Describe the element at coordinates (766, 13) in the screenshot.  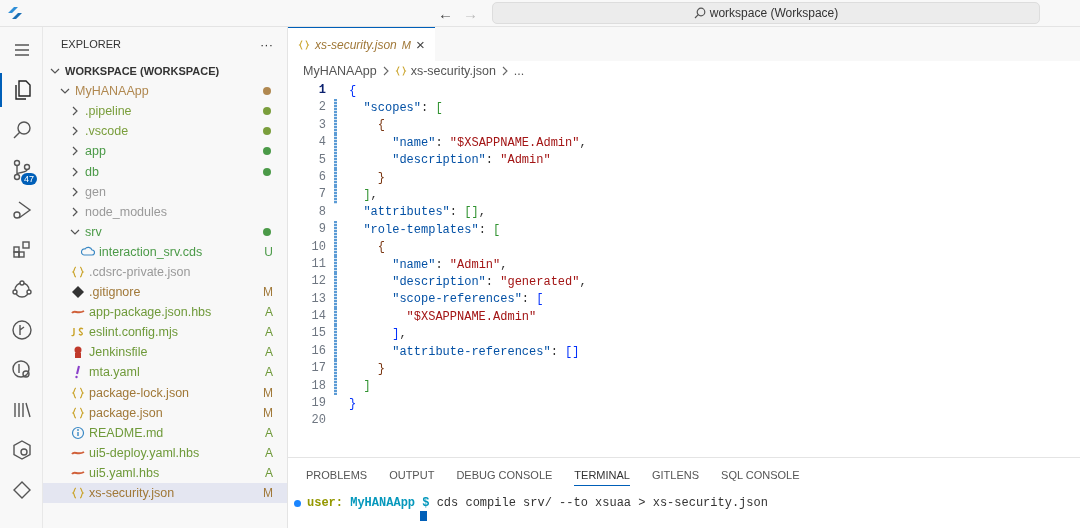
I see `command-search-field: workspace (Workspace)` at that location.